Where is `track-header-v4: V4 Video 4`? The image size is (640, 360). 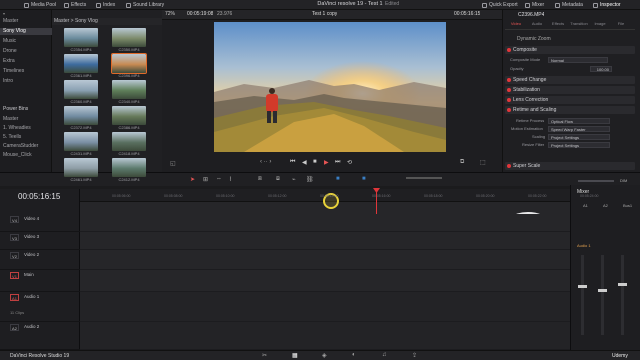
track-header-v4: V4 Video 4 is located at coordinates (40, 223).